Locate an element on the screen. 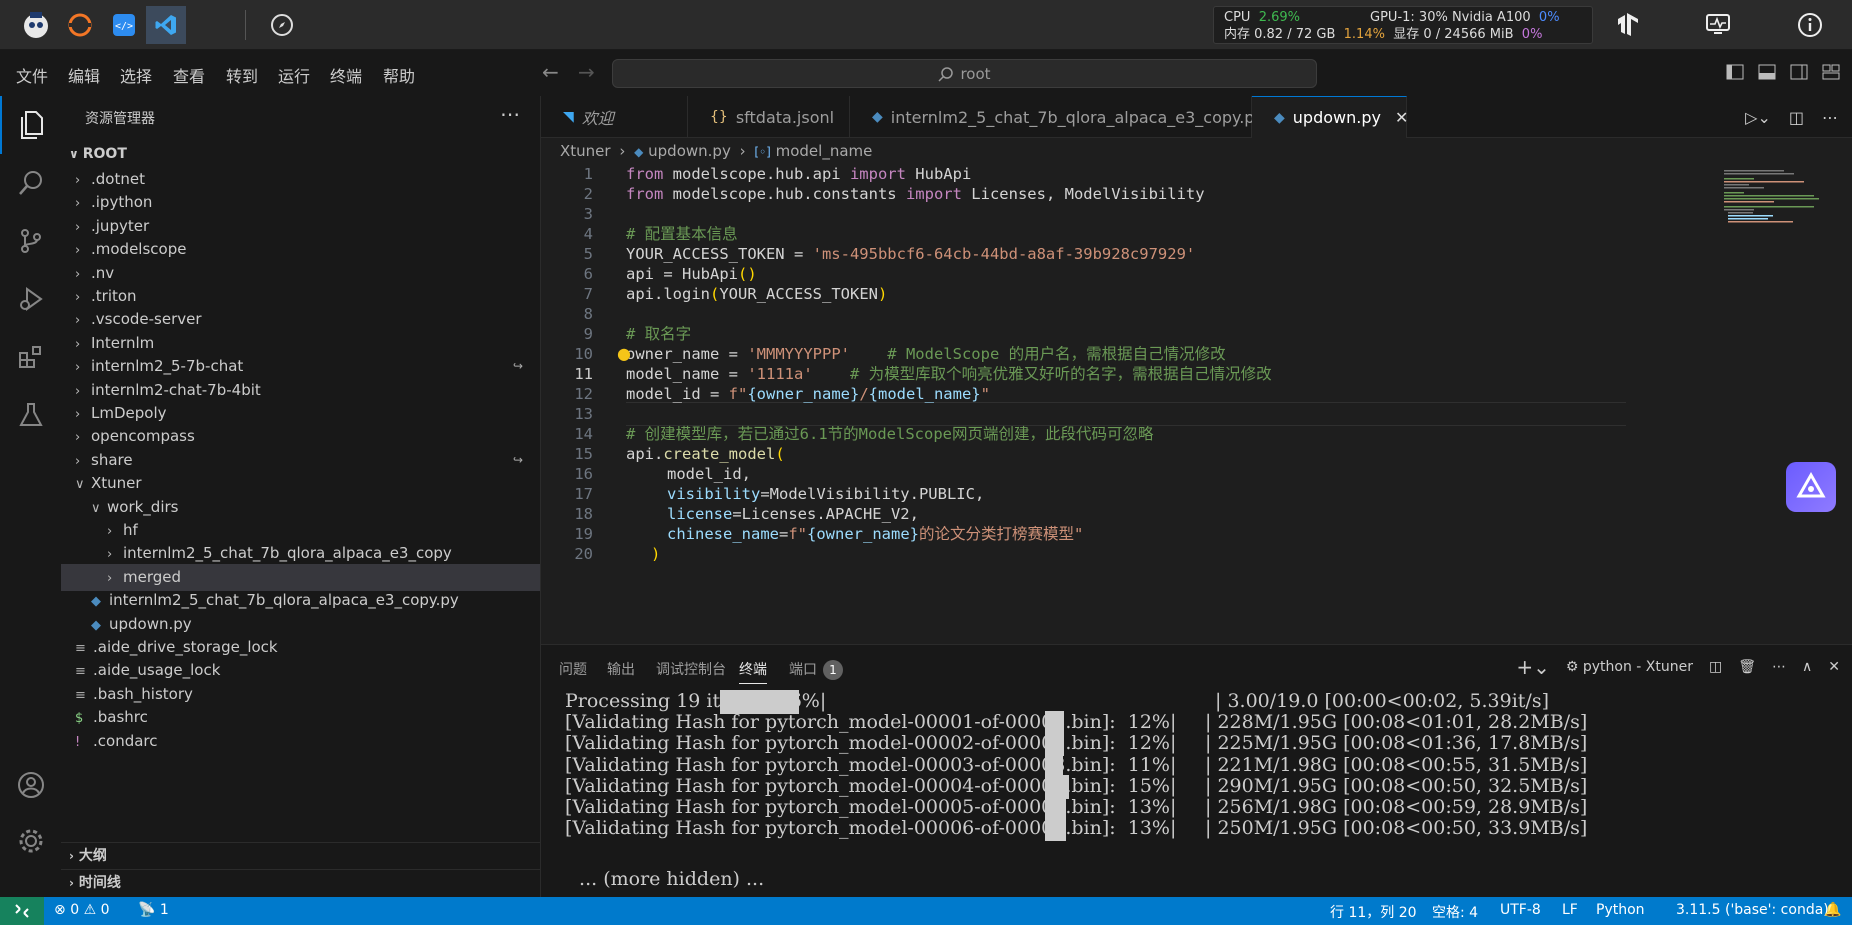 The width and height of the screenshot is (1852, 925). timeline-section: › 时间线 is located at coordinates (300, 882).